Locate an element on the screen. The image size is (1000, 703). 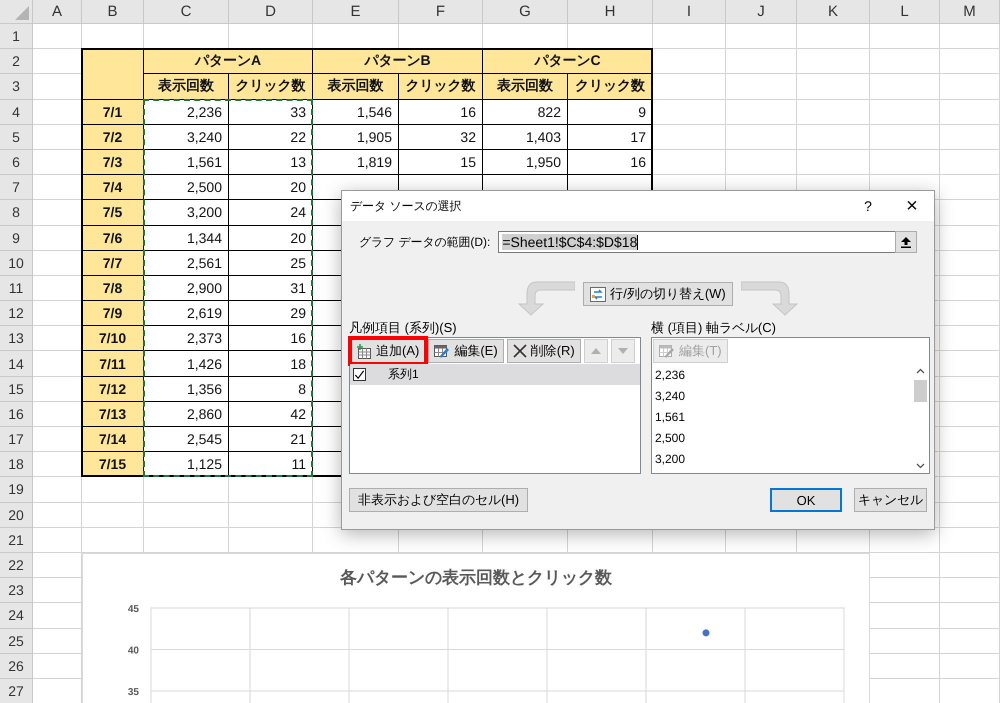
column-header: B is located at coordinates (113, 12).